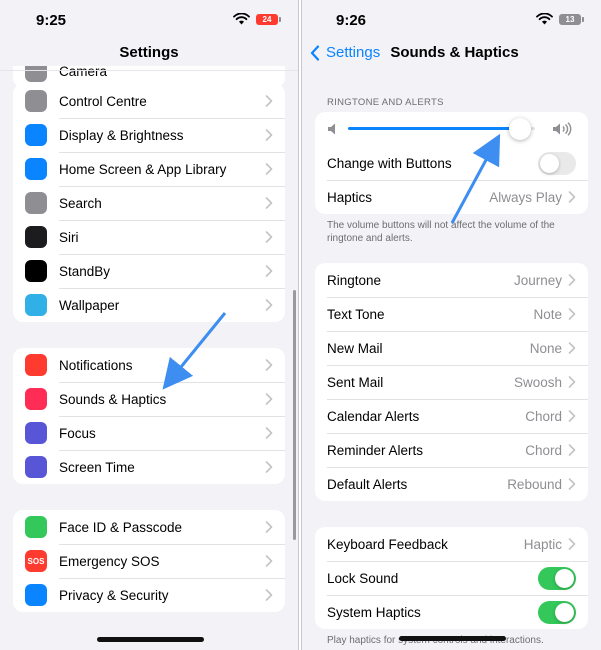  What do you see at coordinates (547, 314) in the screenshot?
I see `sound-value: Note` at bounding box center [547, 314].